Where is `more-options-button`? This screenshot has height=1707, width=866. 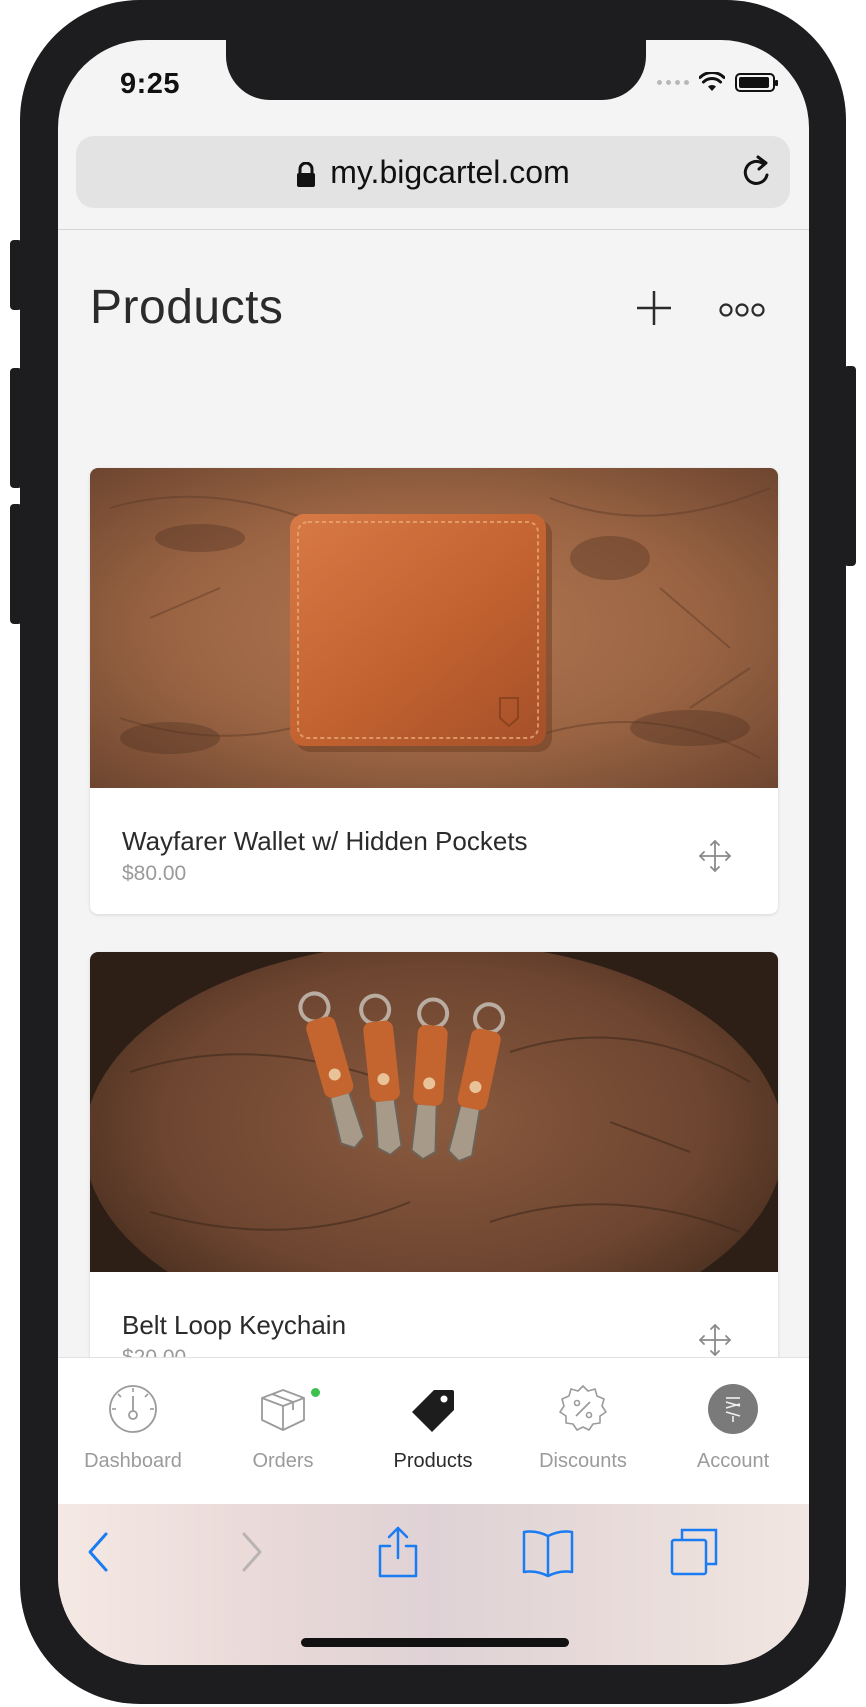 more-options-button is located at coordinates (742, 310).